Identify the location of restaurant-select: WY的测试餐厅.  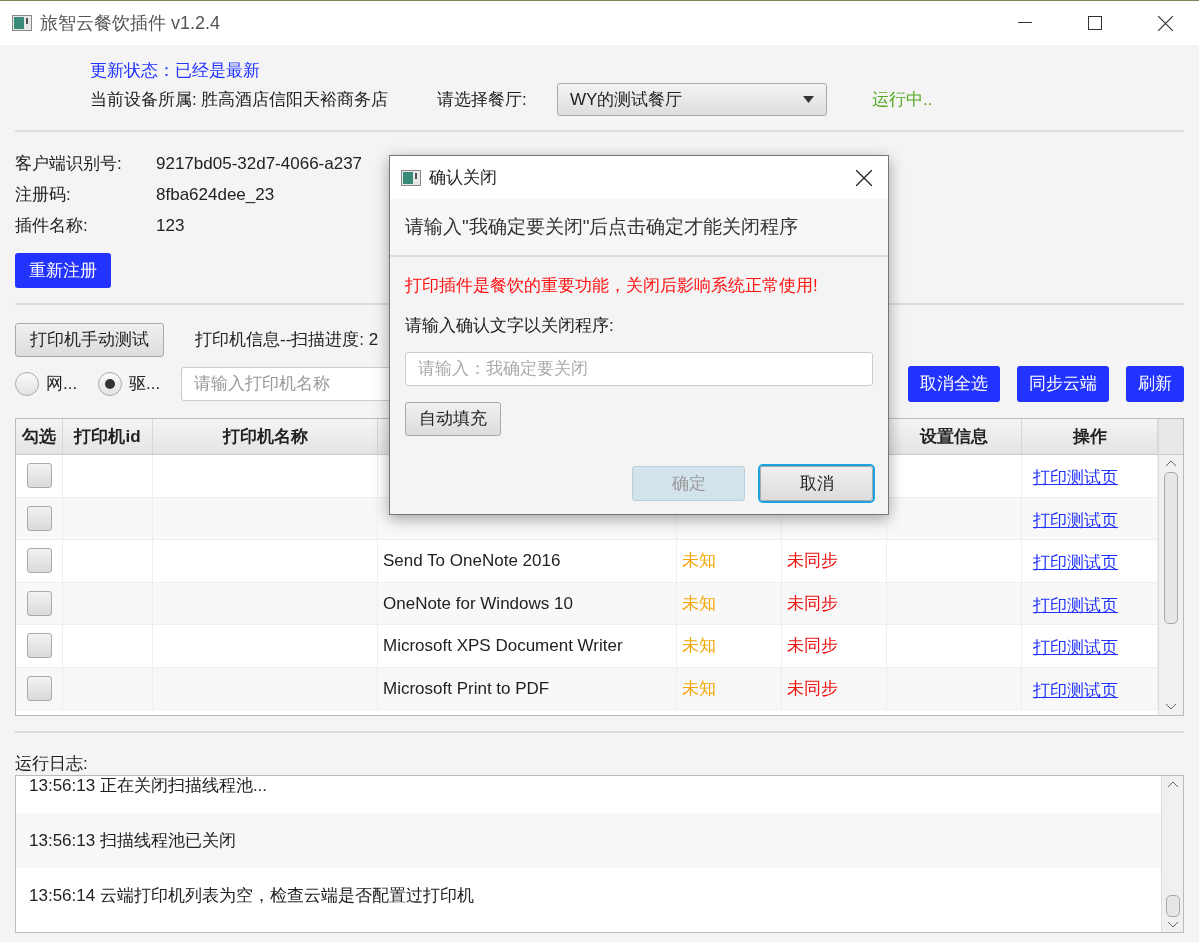
(692, 99).